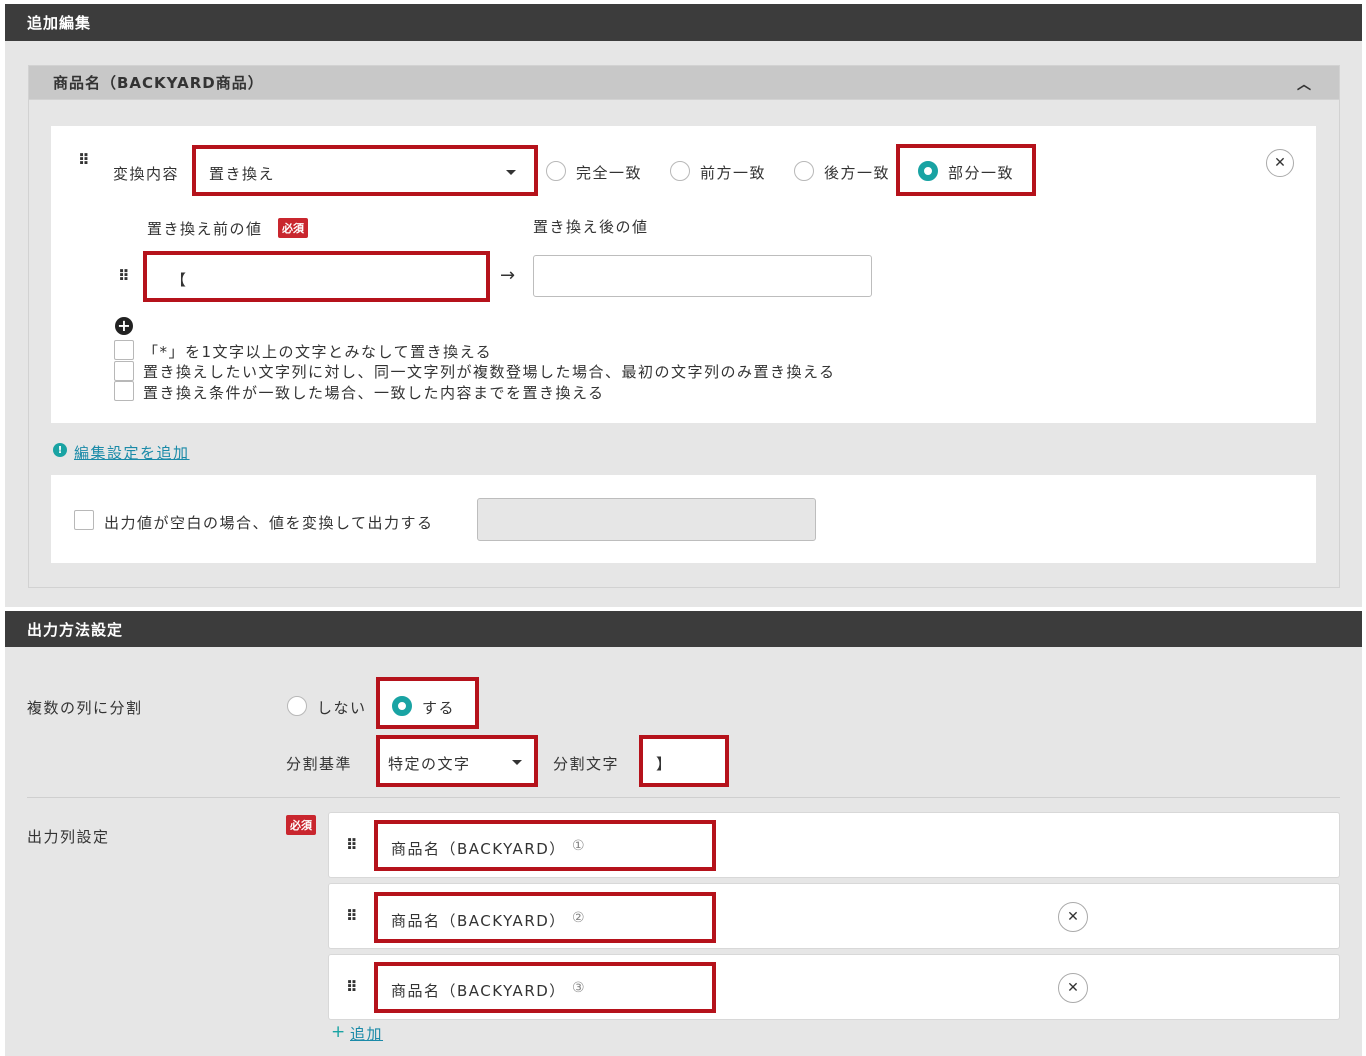 Image resolution: width=1366 pixels, height=1056 pixels. What do you see at coordinates (702, 276) in the screenshot?
I see `after-value-input` at bounding box center [702, 276].